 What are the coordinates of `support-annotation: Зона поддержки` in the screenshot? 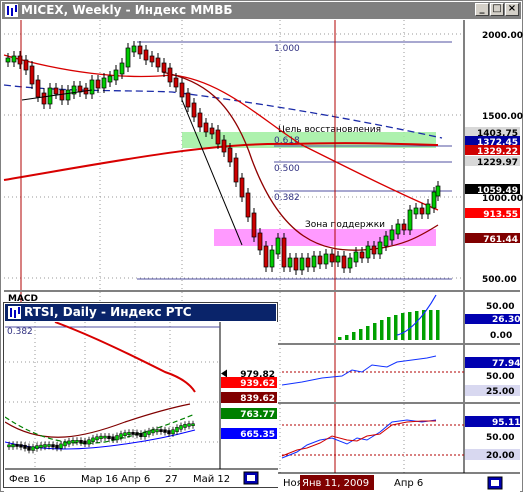 It's located at (345, 225).